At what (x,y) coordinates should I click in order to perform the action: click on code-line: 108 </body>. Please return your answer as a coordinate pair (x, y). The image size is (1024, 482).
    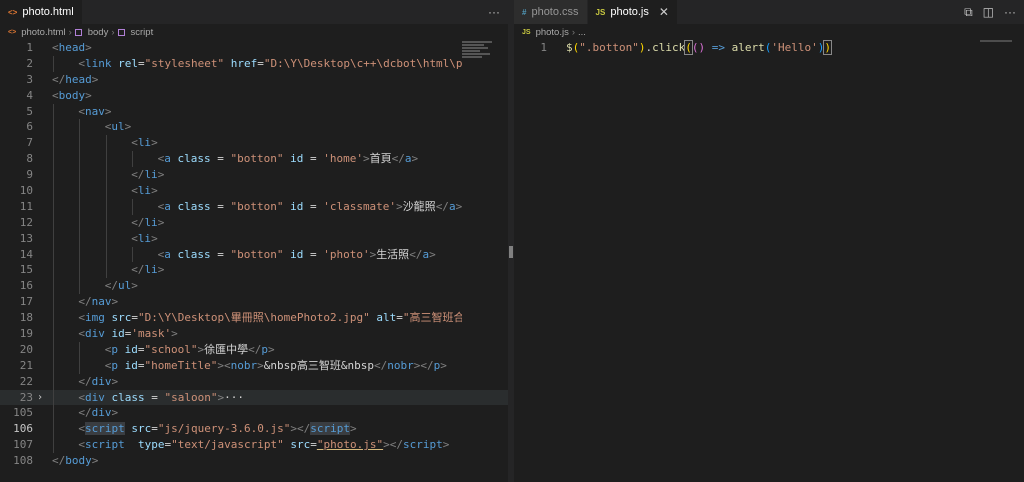
    Looking at the image, I should click on (254, 461).